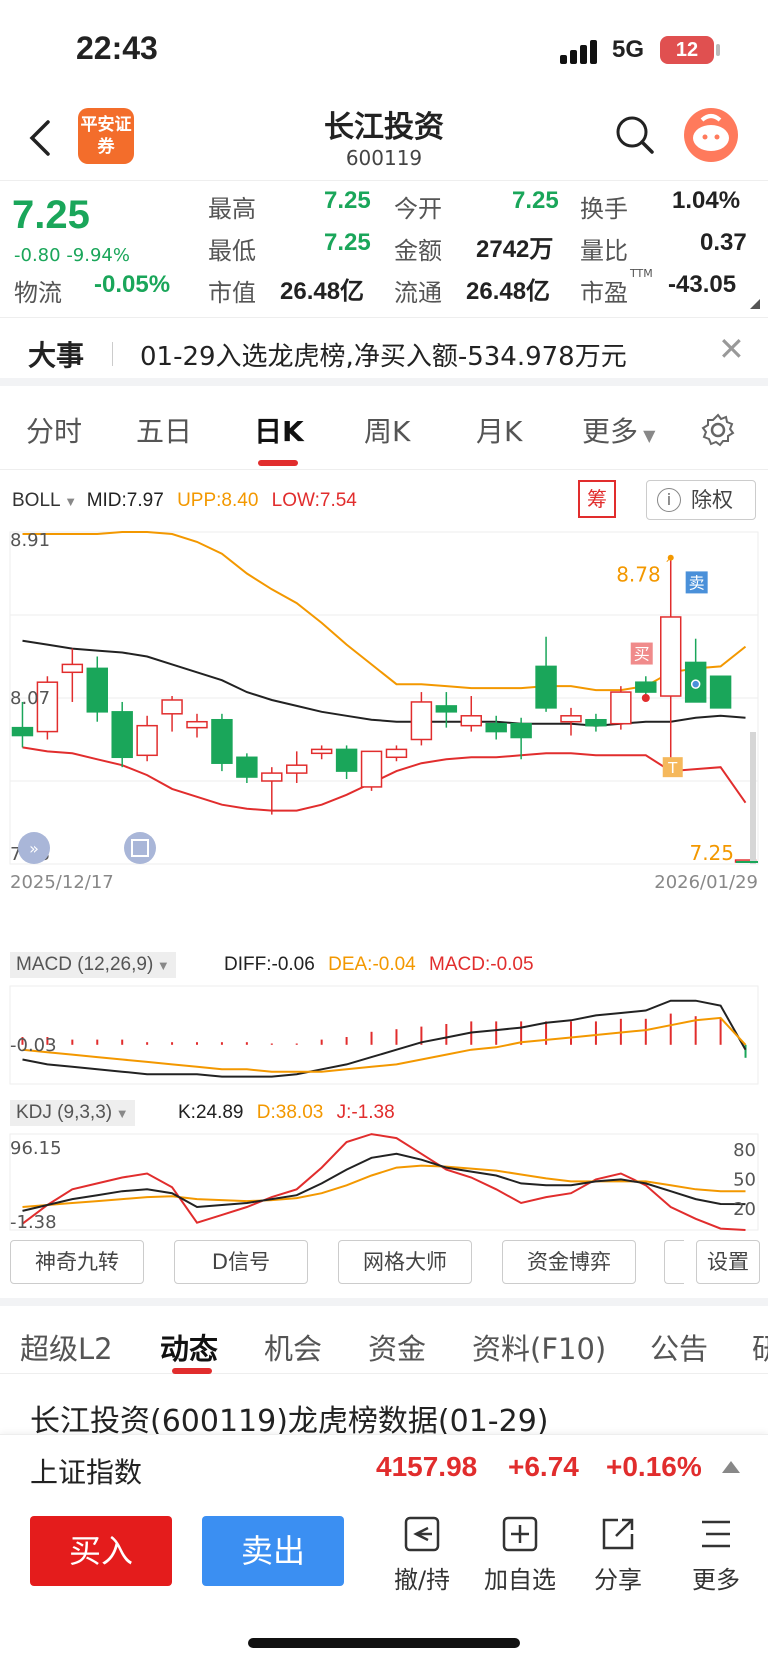 The height and width of the screenshot is (1663, 768). I want to click on tool-grid-master: 网格大师, so click(405, 1262).